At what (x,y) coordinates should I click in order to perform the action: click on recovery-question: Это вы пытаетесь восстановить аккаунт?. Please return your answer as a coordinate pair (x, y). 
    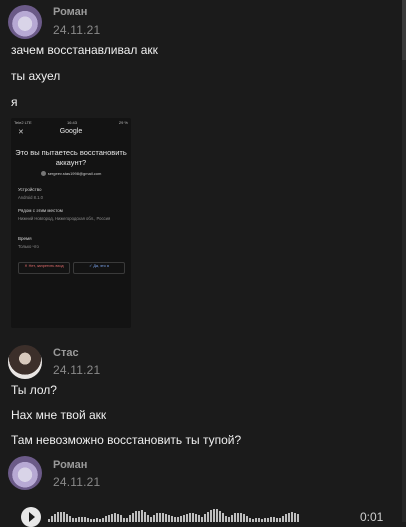
    Looking at the image, I should click on (71, 157).